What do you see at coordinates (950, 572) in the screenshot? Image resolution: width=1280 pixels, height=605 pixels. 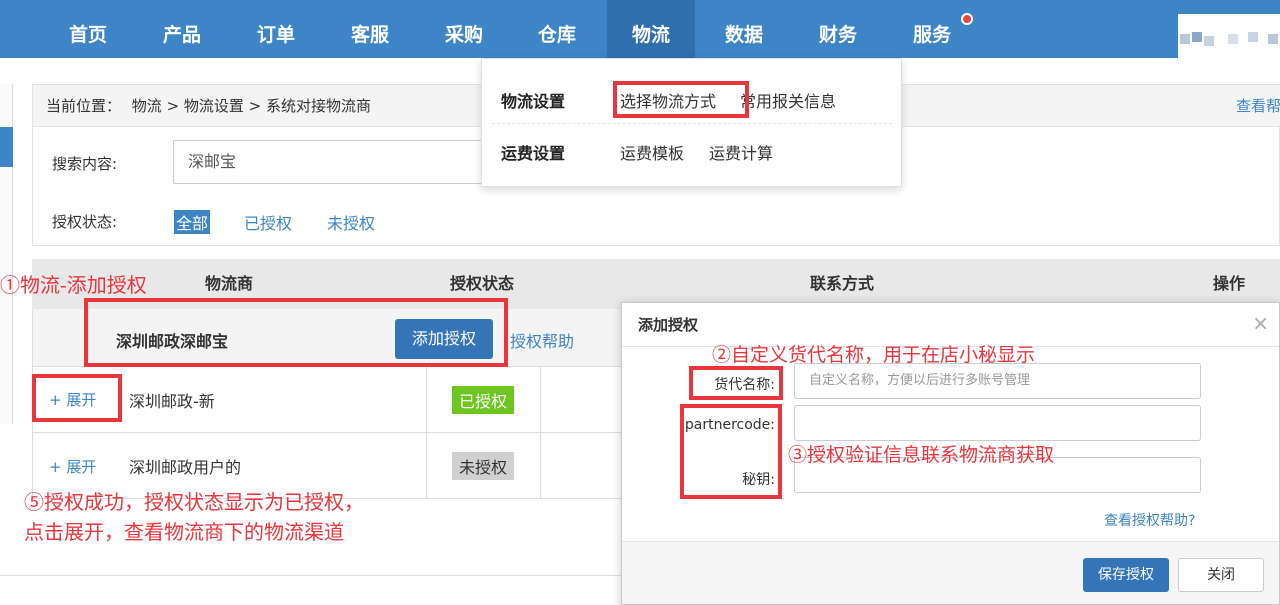 I see `dialog-footer: 保存授权 关闭` at bounding box center [950, 572].